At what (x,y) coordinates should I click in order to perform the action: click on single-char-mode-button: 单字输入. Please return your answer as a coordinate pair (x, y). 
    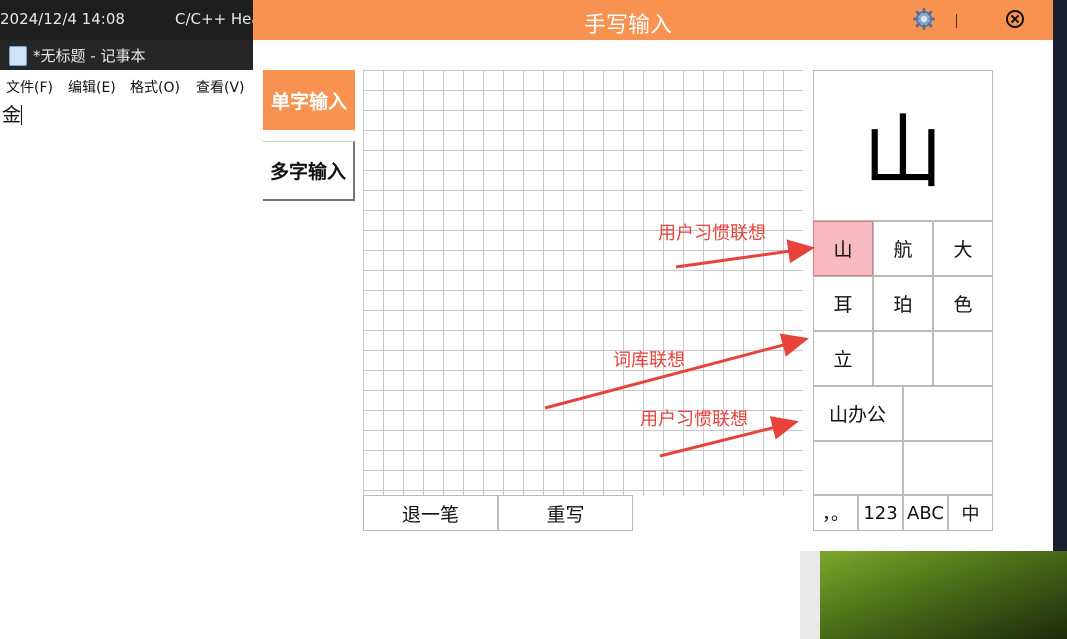
    Looking at the image, I should click on (309, 100).